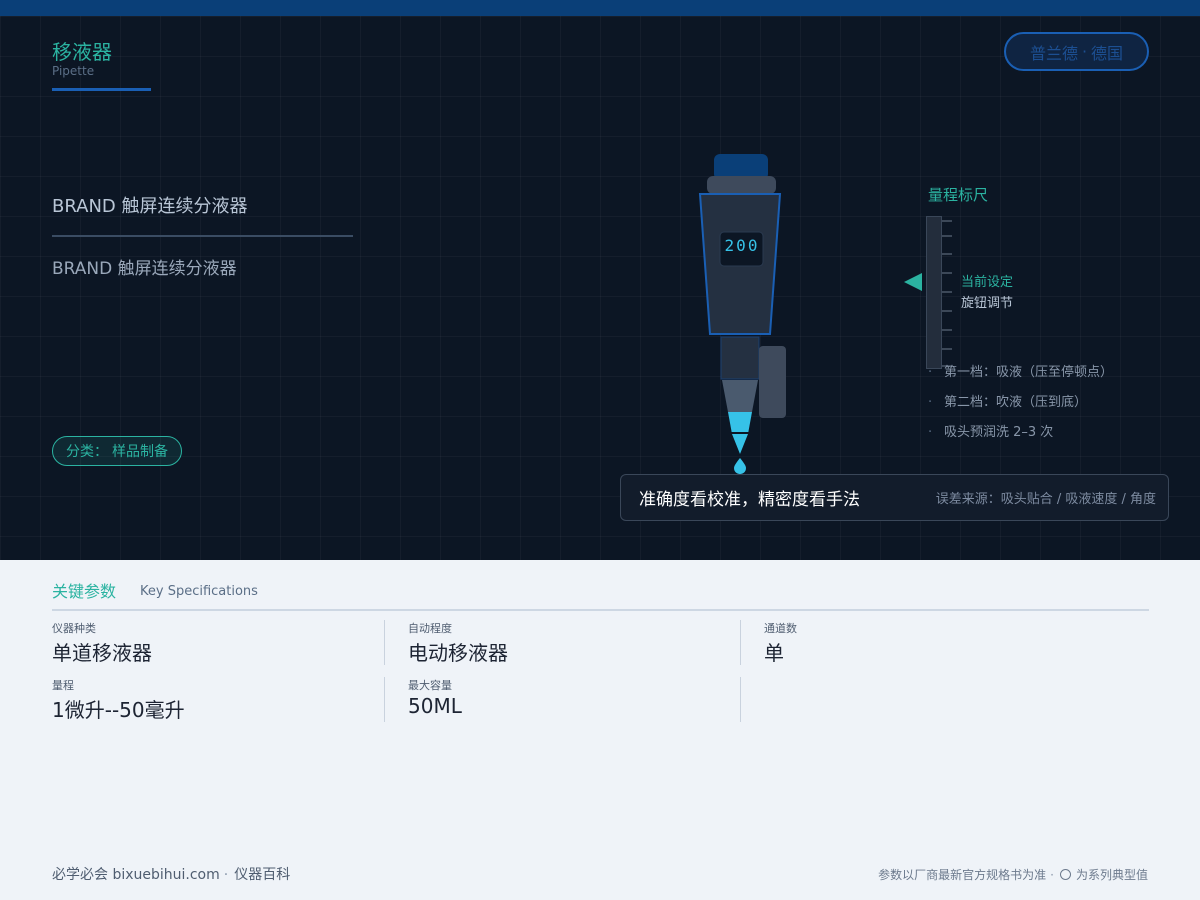 This screenshot has height=900, width=1200. What do you see at coordinates (144, 269) in the screenshot?
I see `product-model: BRAND 触屏连续分液器` at bounding box center [144, 269].